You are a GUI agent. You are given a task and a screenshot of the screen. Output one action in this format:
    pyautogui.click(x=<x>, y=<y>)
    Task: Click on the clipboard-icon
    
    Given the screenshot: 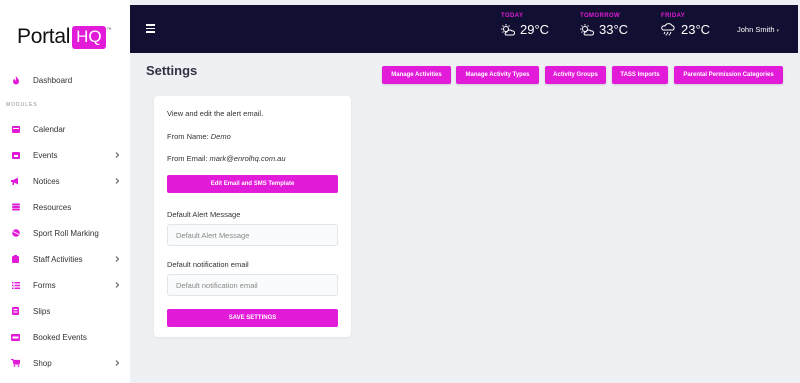 What is the action you would take?
    pyautogui.click(x=15, y=259)
    